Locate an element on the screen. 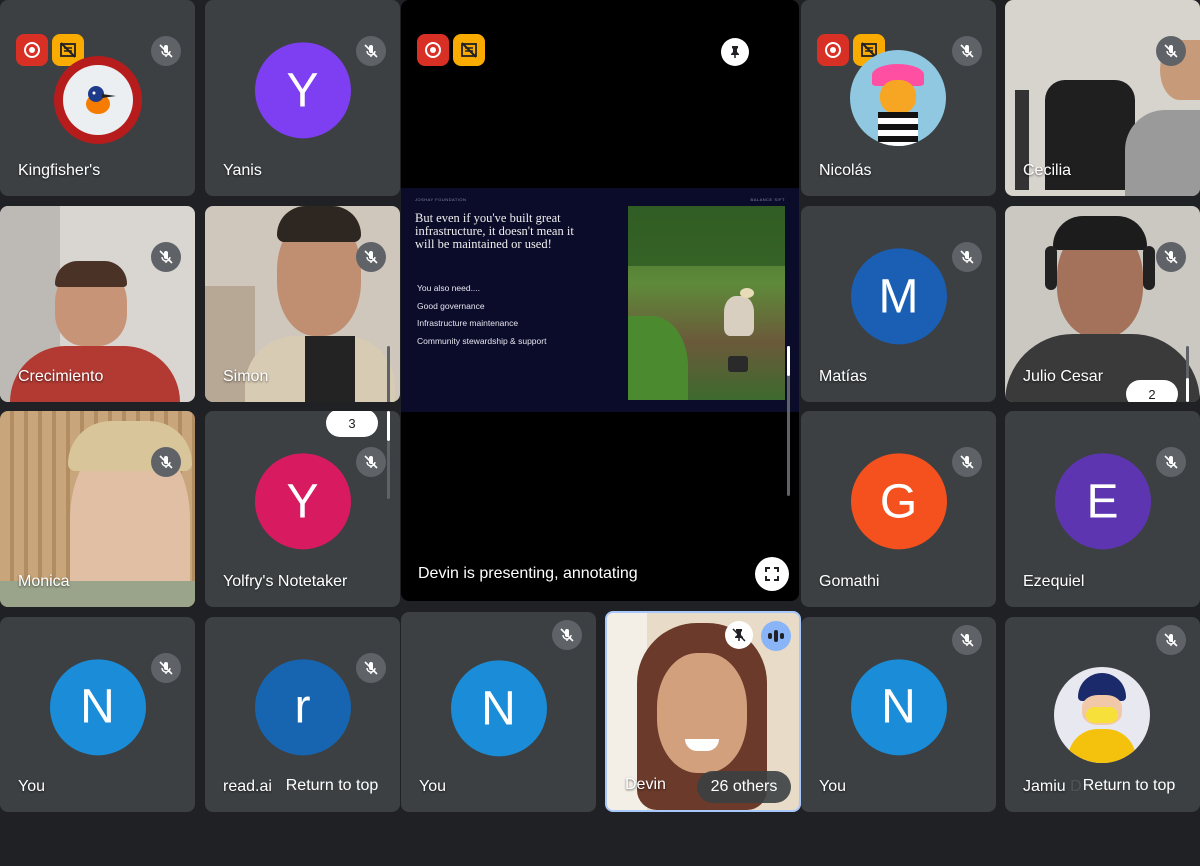 The width and height of the screenshot is (1200, 866). participant-tile-kingfisher: Kingfisher's is located at coordinates (97, 98).